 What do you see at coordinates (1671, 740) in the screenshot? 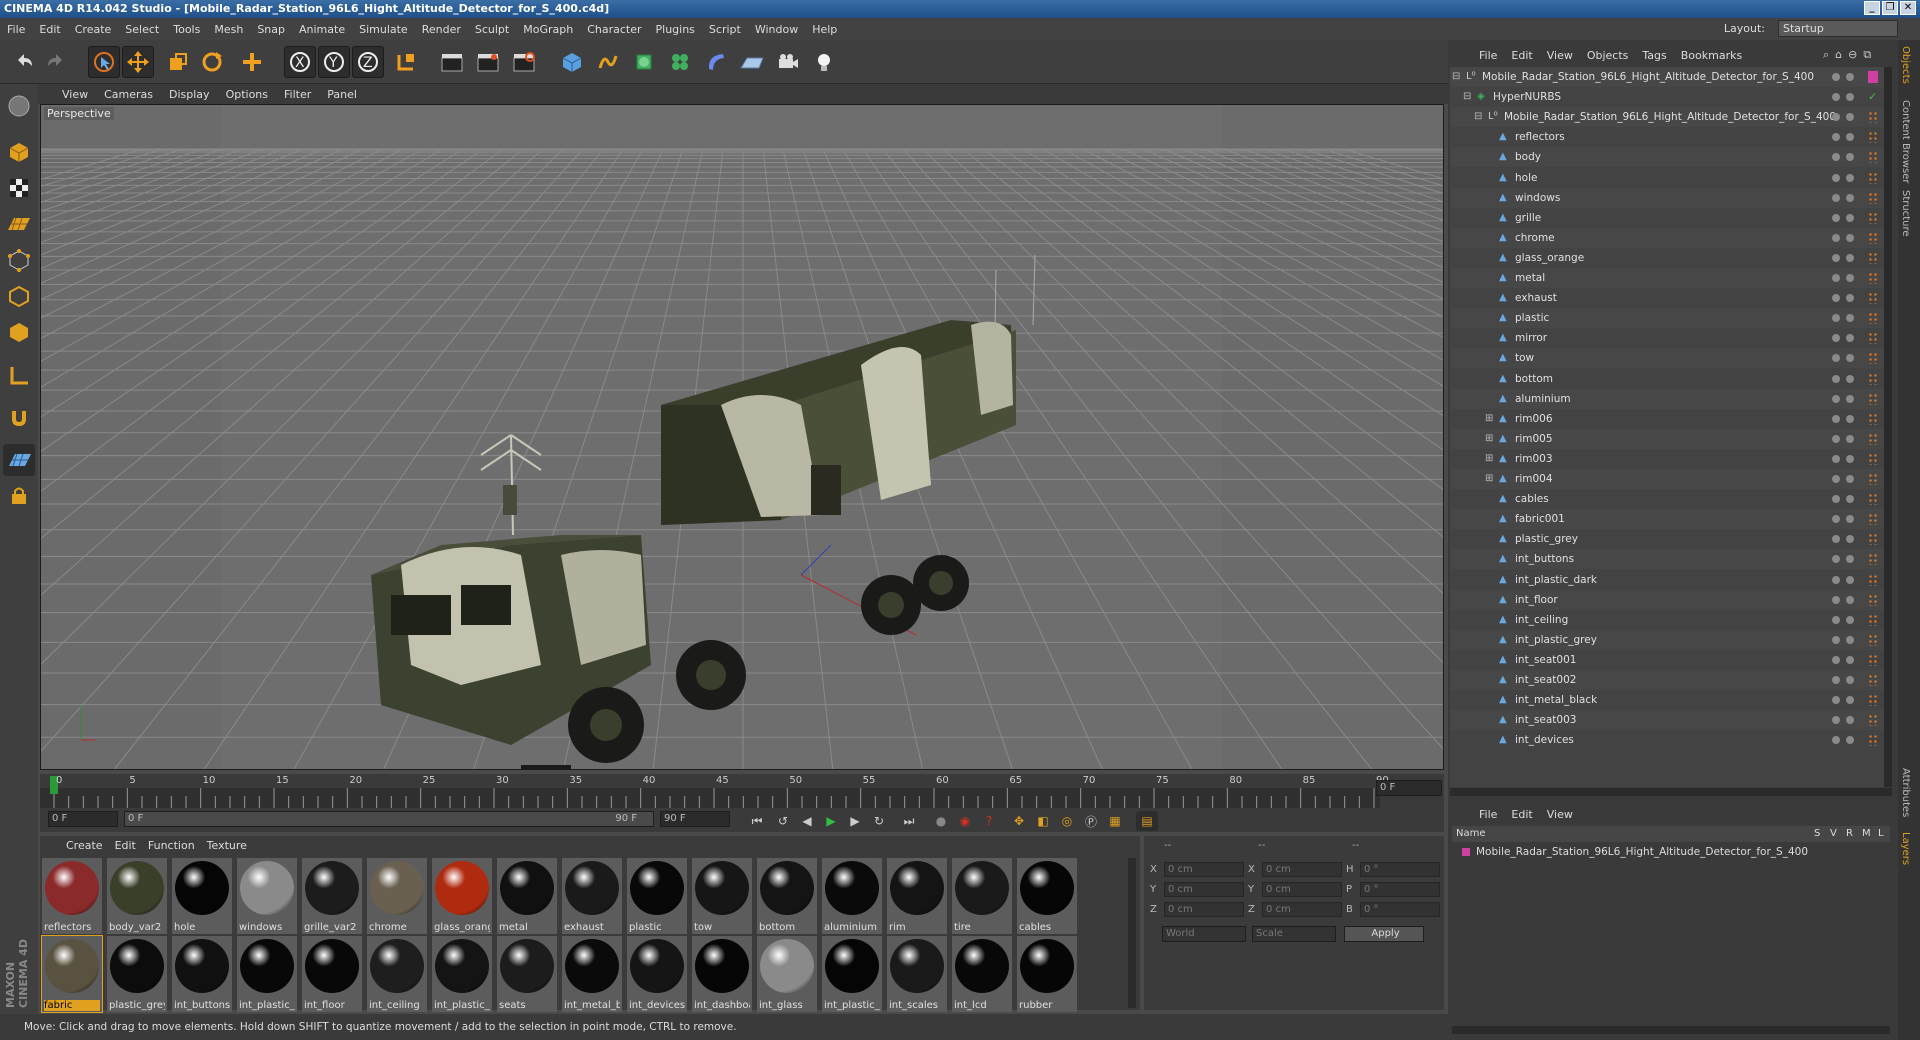
I see `object-tree-row: ▲ int_devices` at bounding box center [1671, 740].